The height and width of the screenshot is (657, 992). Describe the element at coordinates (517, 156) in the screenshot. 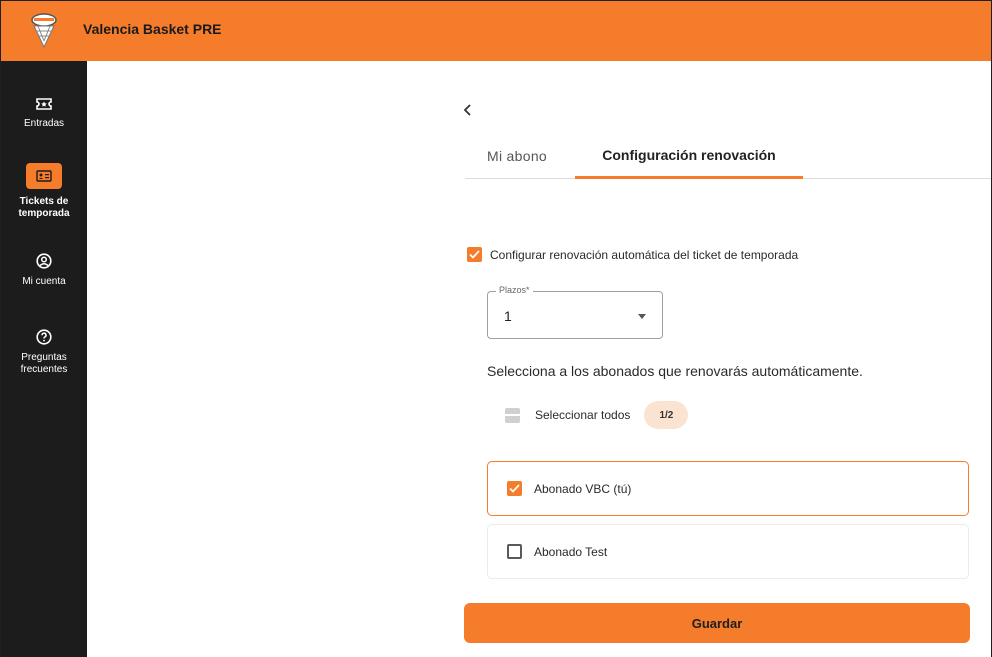

I see `tab-mi-abono: Mi abono` at that location.